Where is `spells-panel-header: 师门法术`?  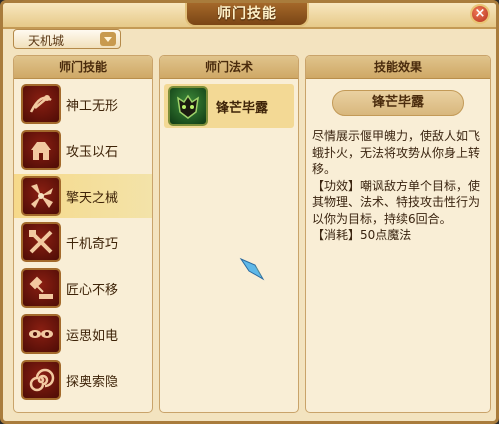
spells-panel-header: 师门法术 is located at coordinates (229, 67).